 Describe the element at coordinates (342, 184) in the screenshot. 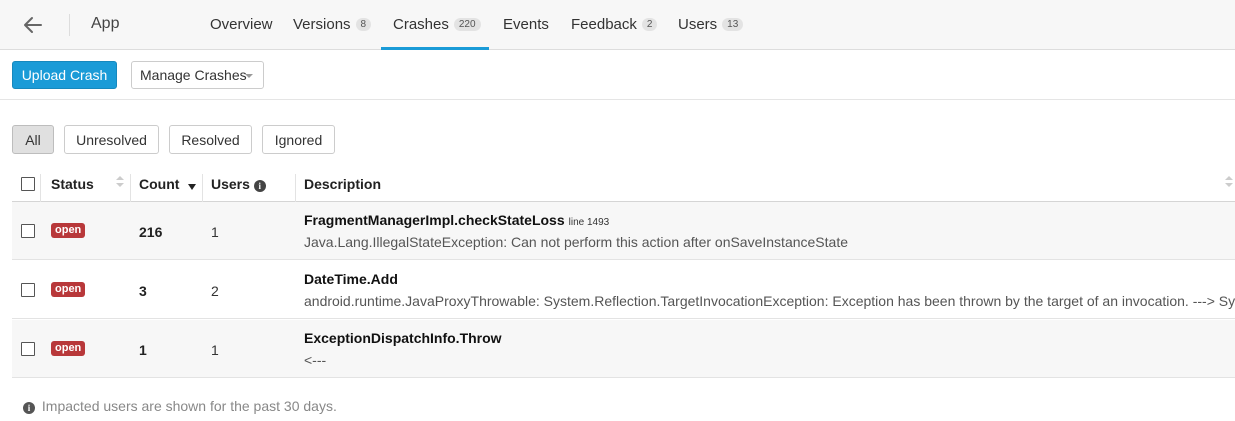

I see `description-header: Description` at that location.